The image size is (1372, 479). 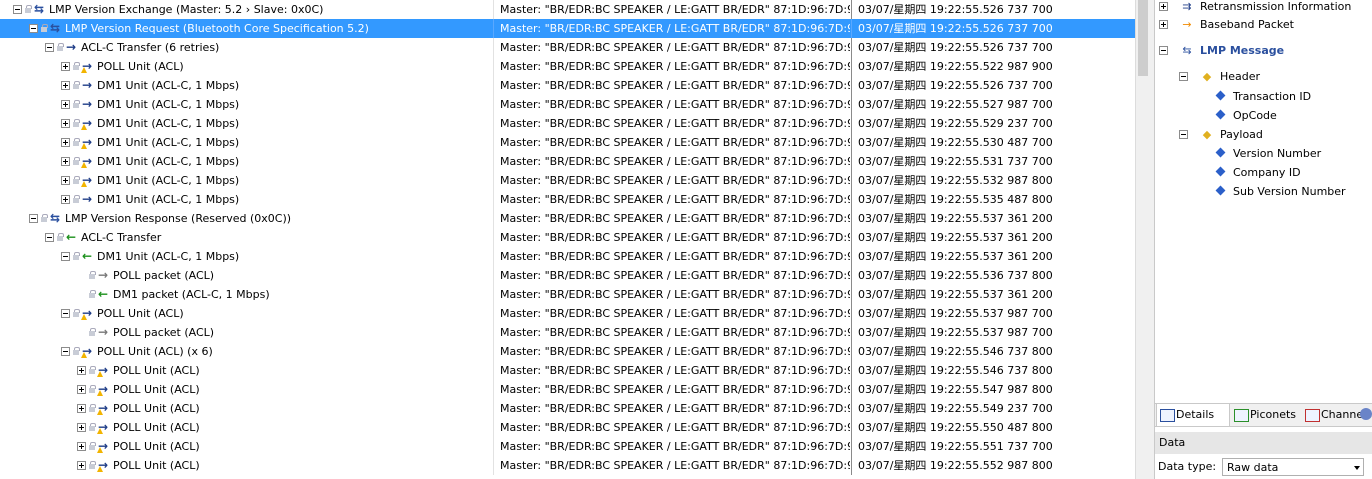 I want to click on row-description: → ACL-C Transfer (6 retries), so click(x=246, y=47).